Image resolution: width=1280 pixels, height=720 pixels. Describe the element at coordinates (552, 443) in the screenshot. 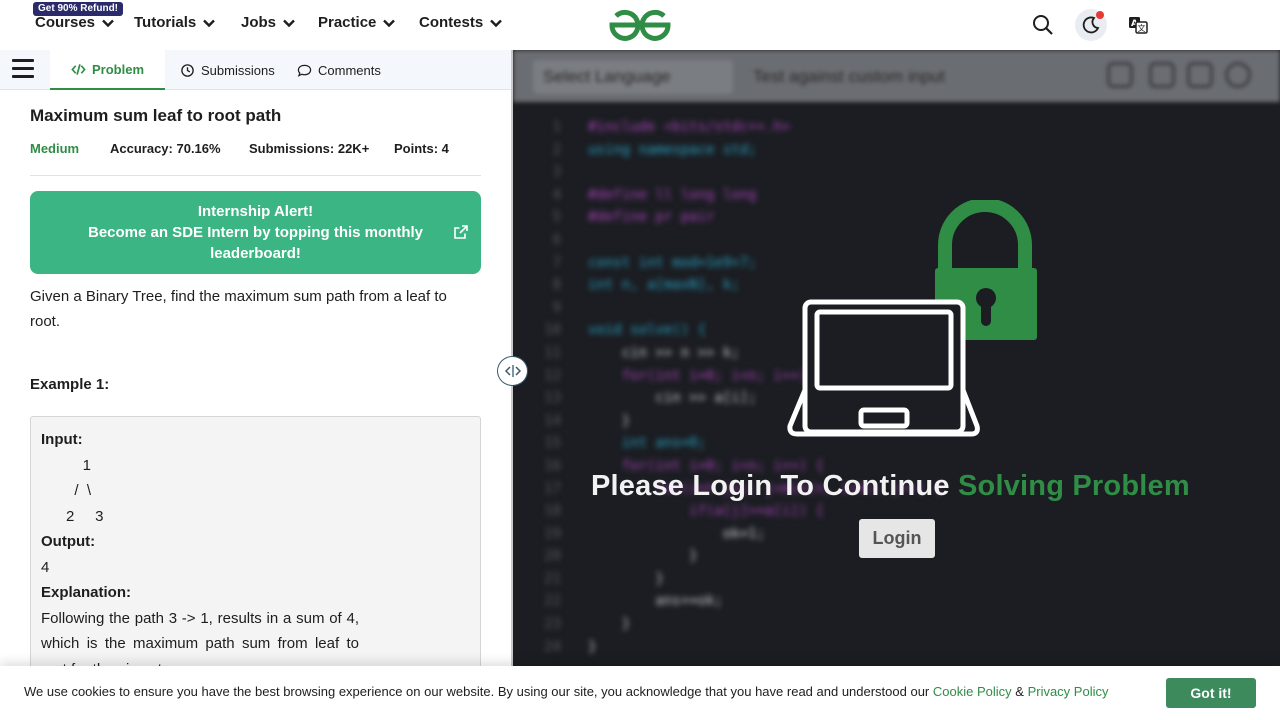

I see `line-number: 15` at that location.